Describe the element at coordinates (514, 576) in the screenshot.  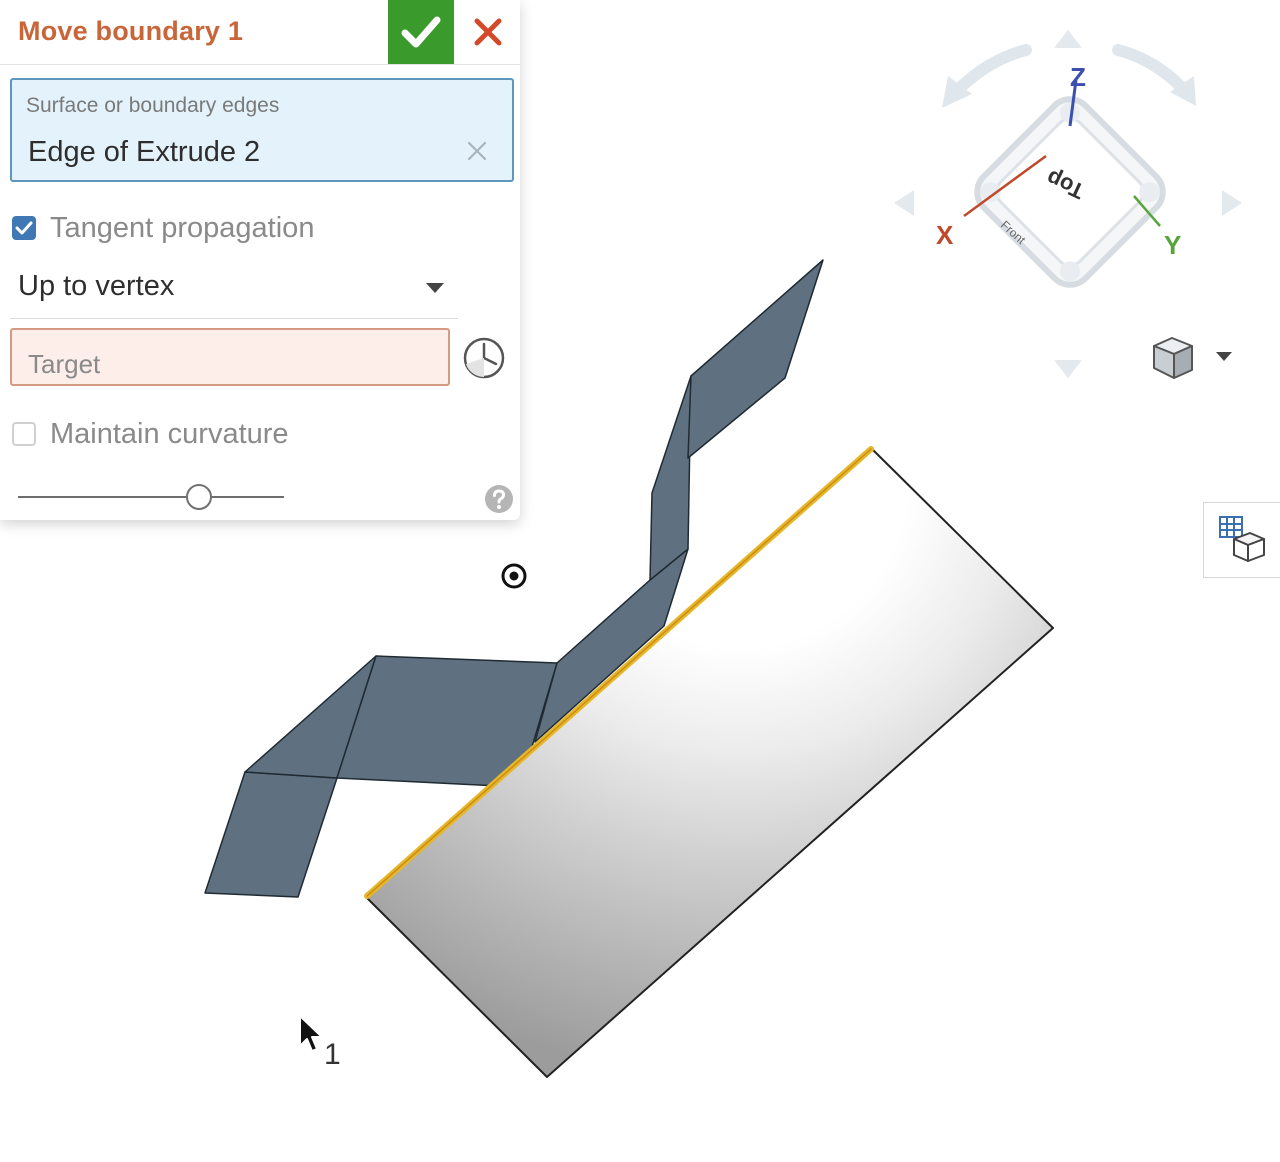
I see `pivot-icon` at that location.